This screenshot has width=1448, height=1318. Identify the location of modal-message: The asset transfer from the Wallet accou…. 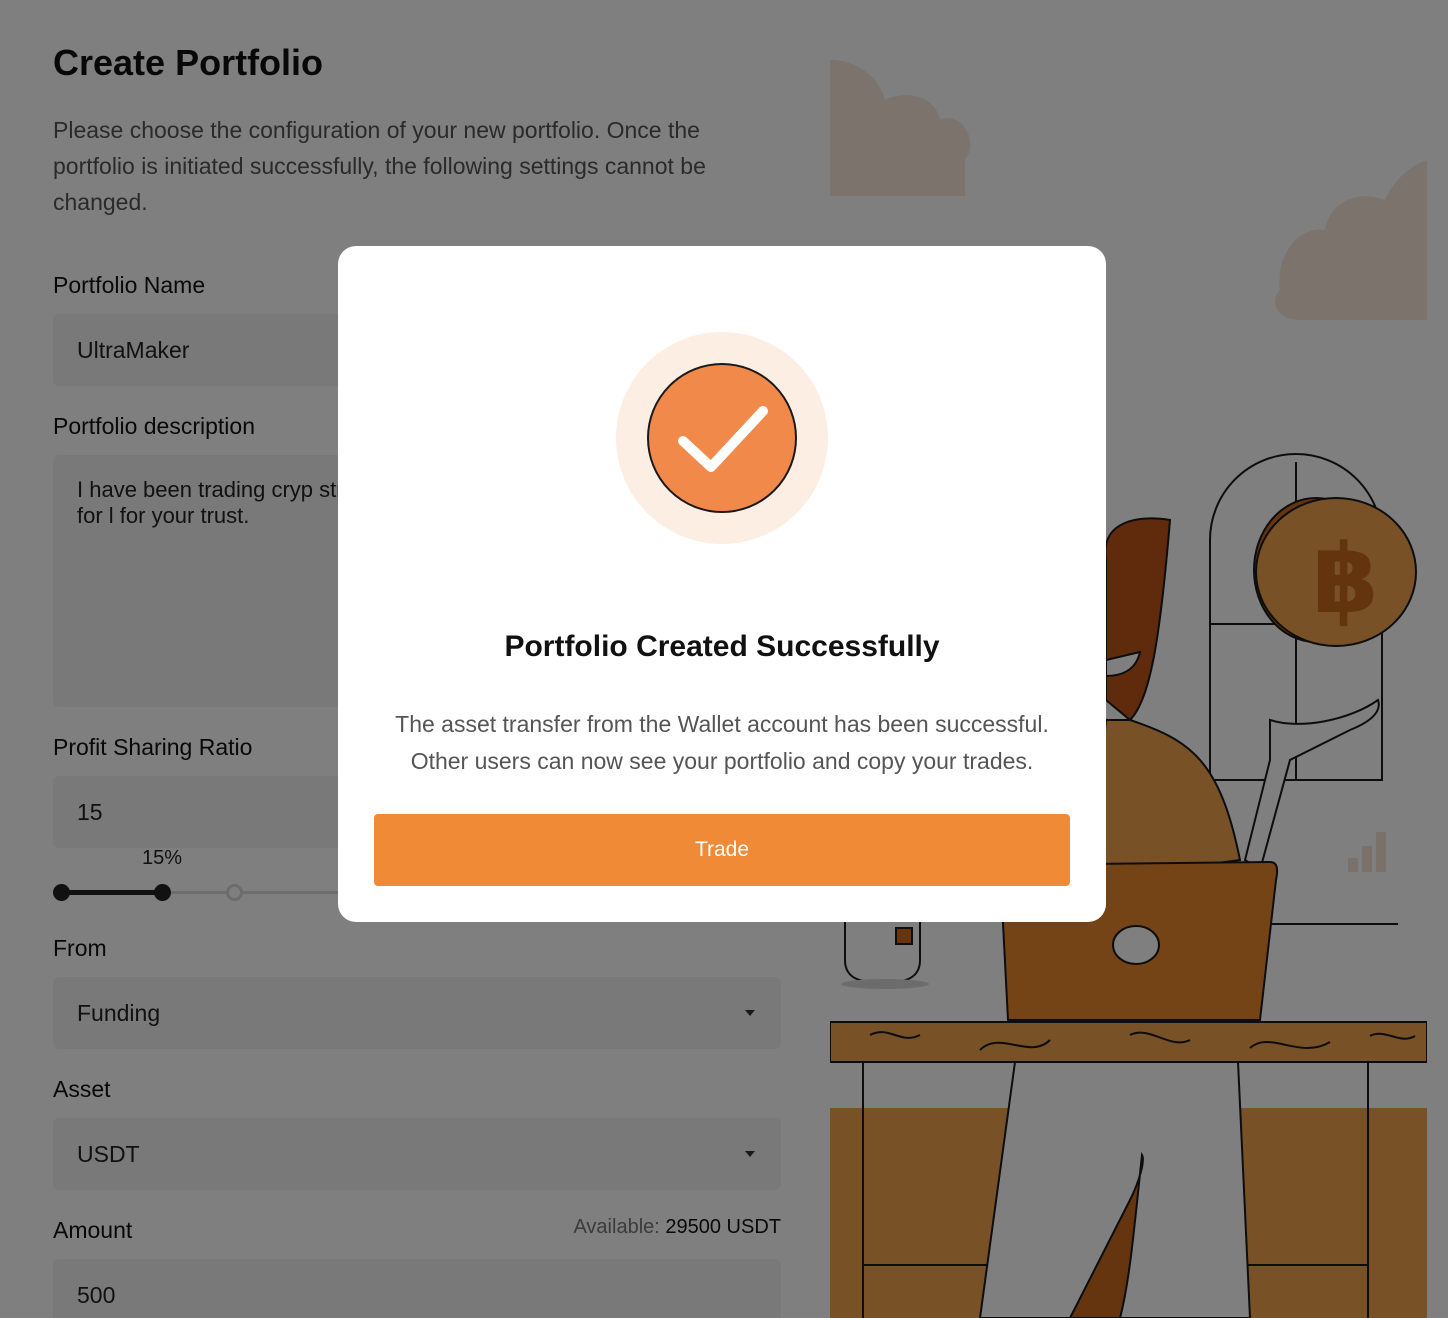
(722, 742).